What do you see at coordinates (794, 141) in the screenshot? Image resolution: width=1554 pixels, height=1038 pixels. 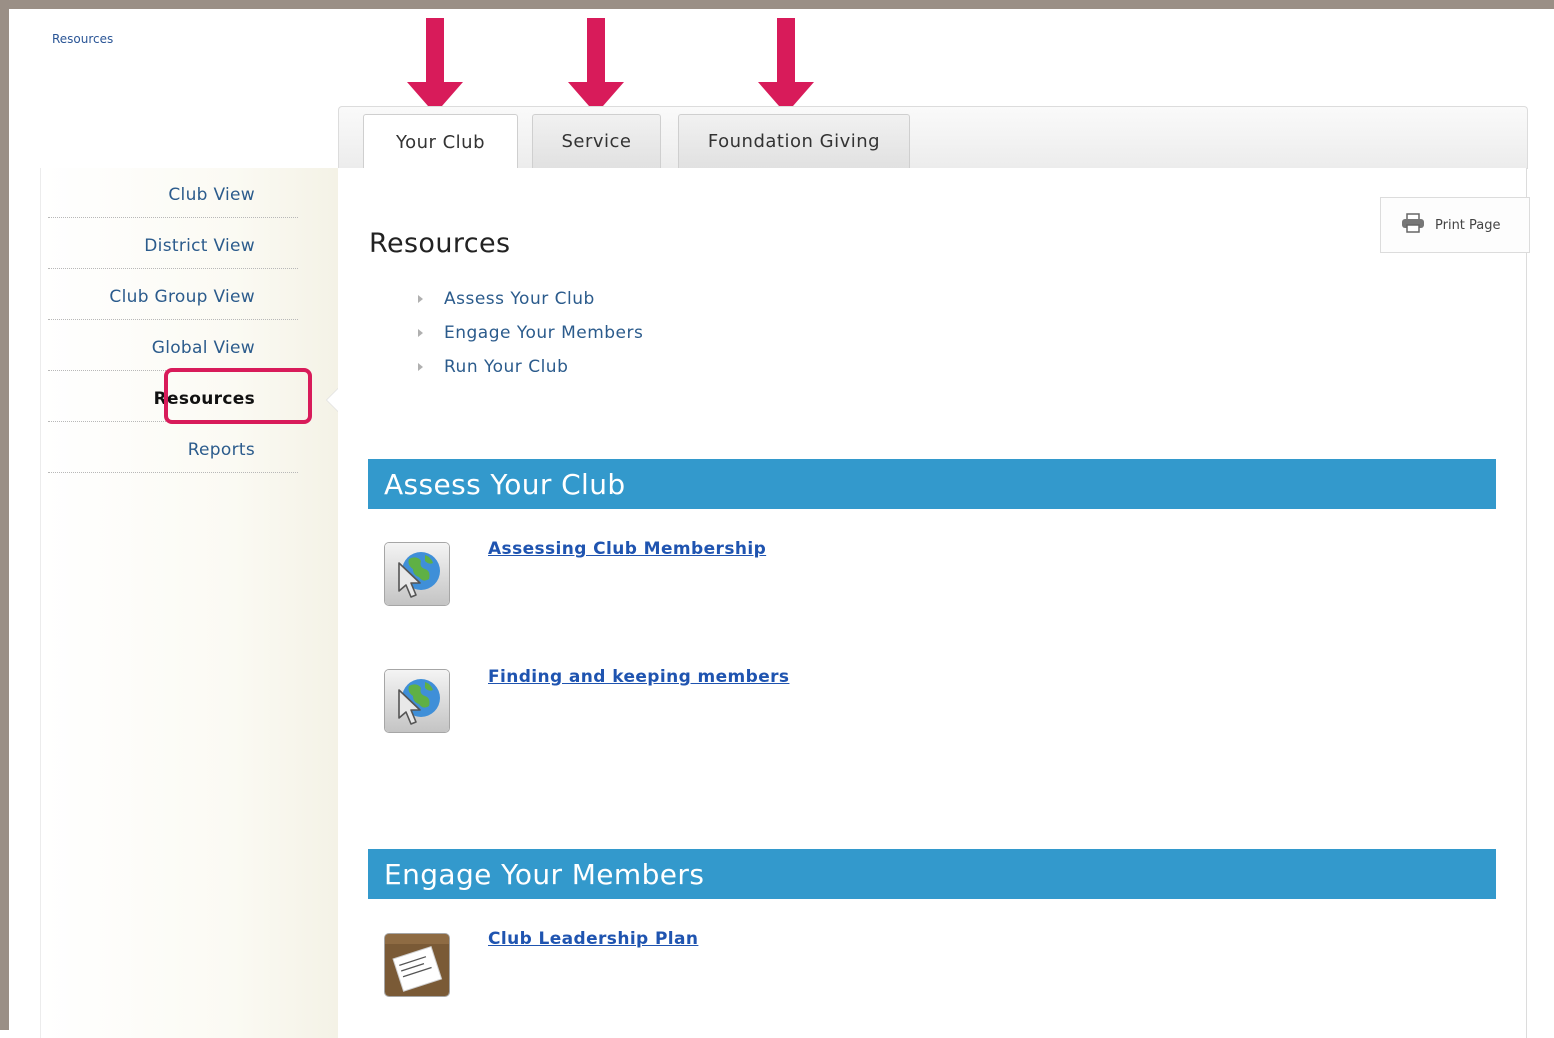 I see `tab-foundation-giving: Foundation Giving` at bounding box center [794, 141].